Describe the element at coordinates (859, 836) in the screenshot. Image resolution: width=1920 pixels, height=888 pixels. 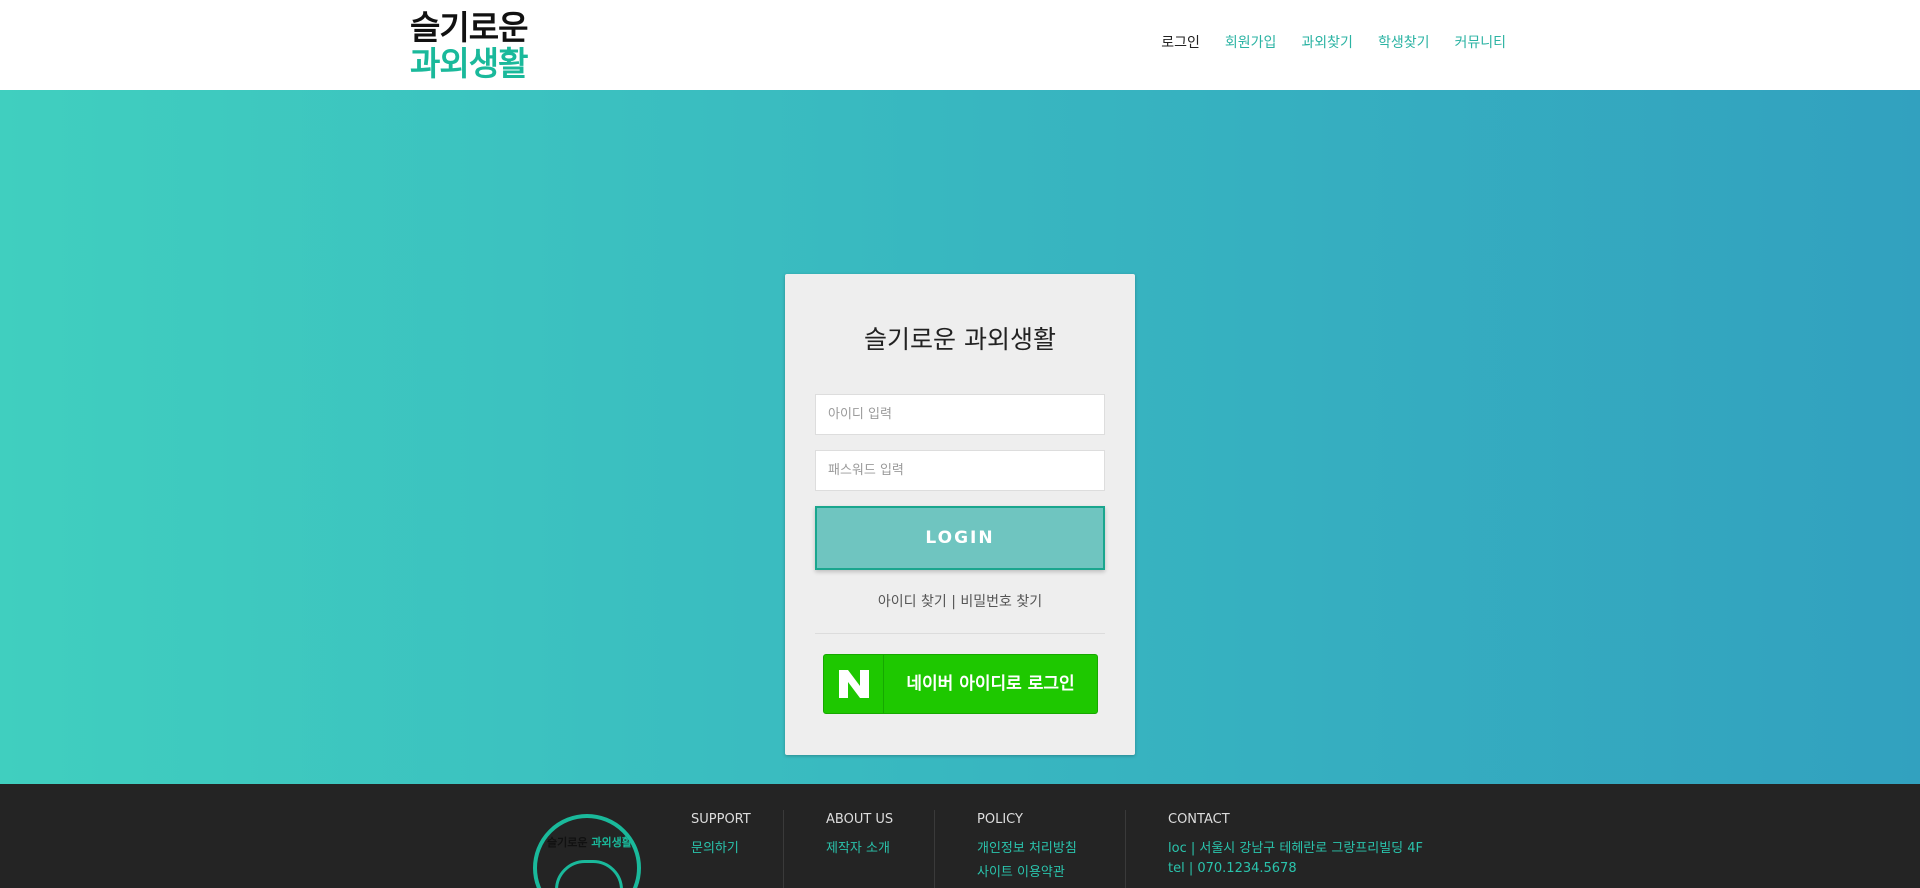
I see `footer-about: ABOUT US 제작자 소개` at that location.